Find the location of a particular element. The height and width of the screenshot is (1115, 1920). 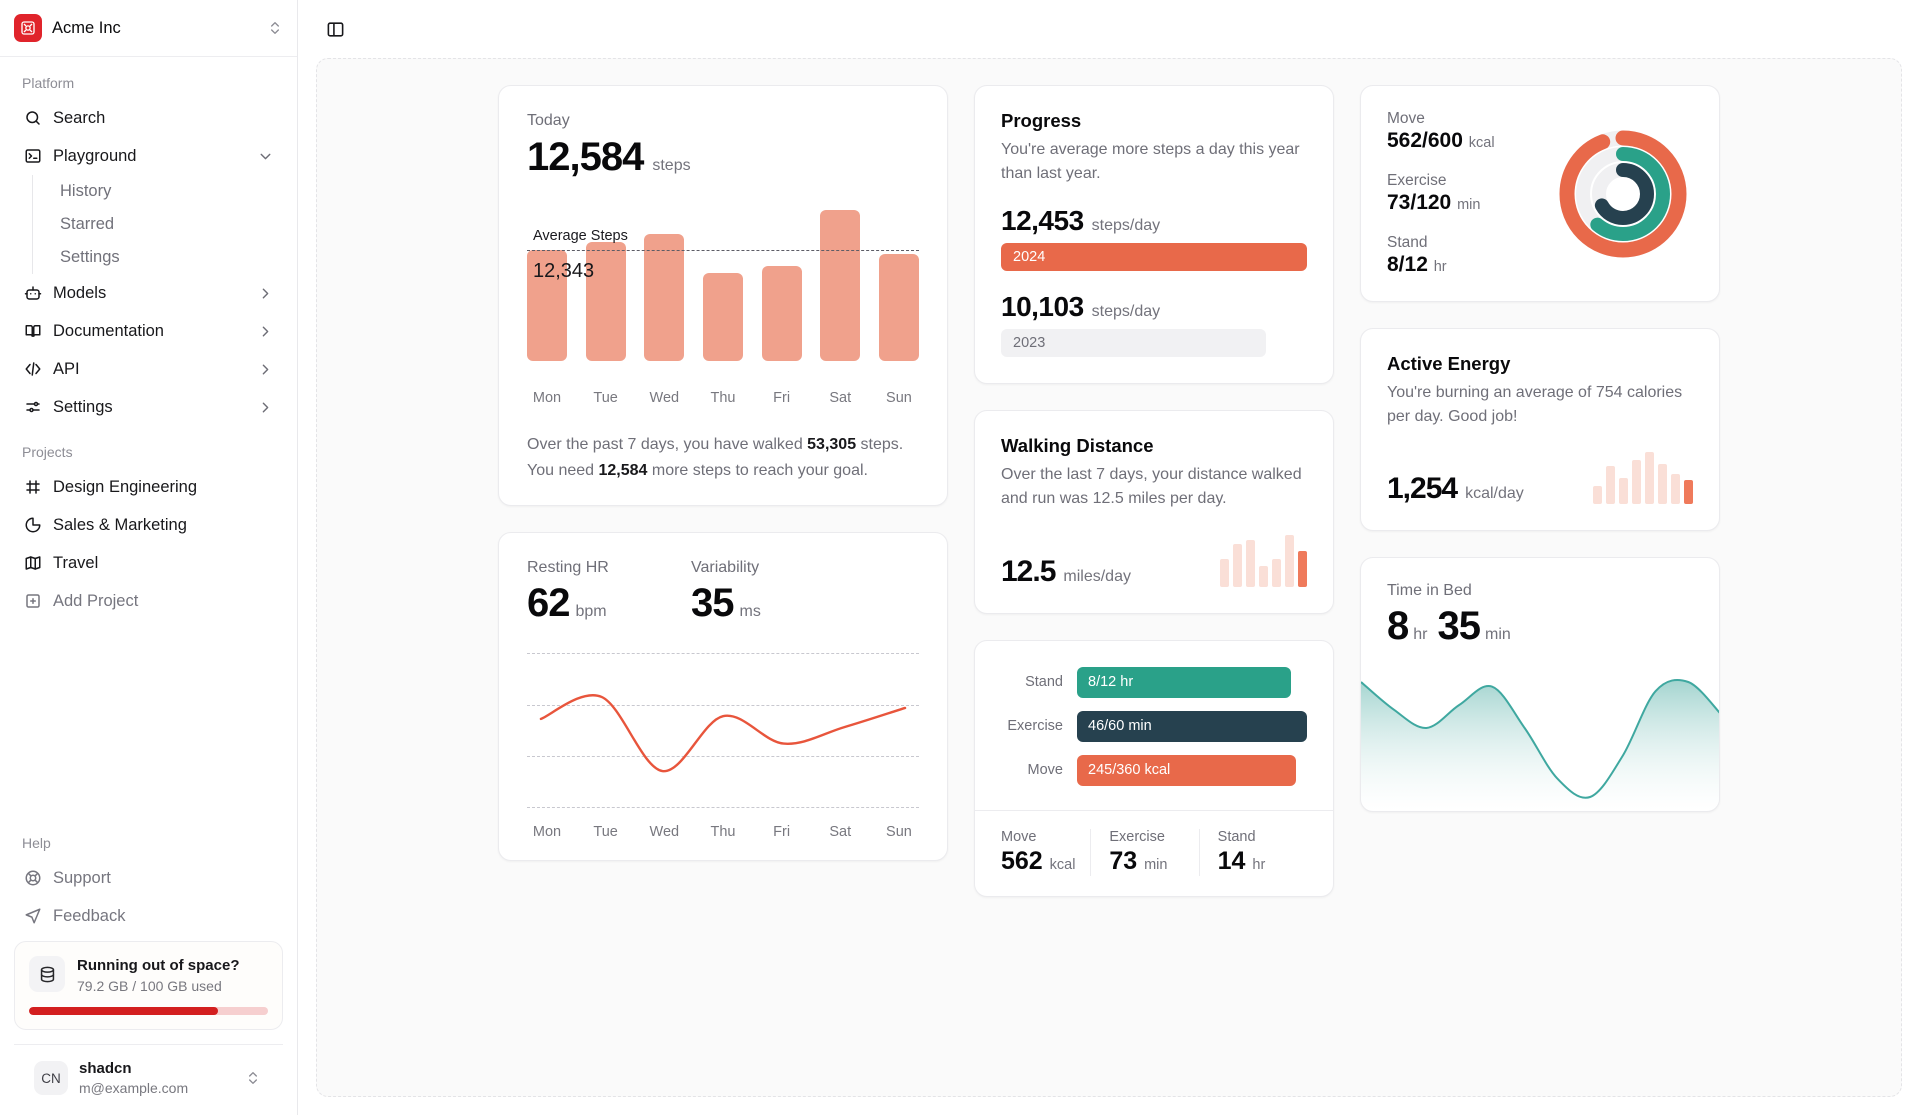

sidebar-item-feedback: Feedback is located at coordinates (148, 916).